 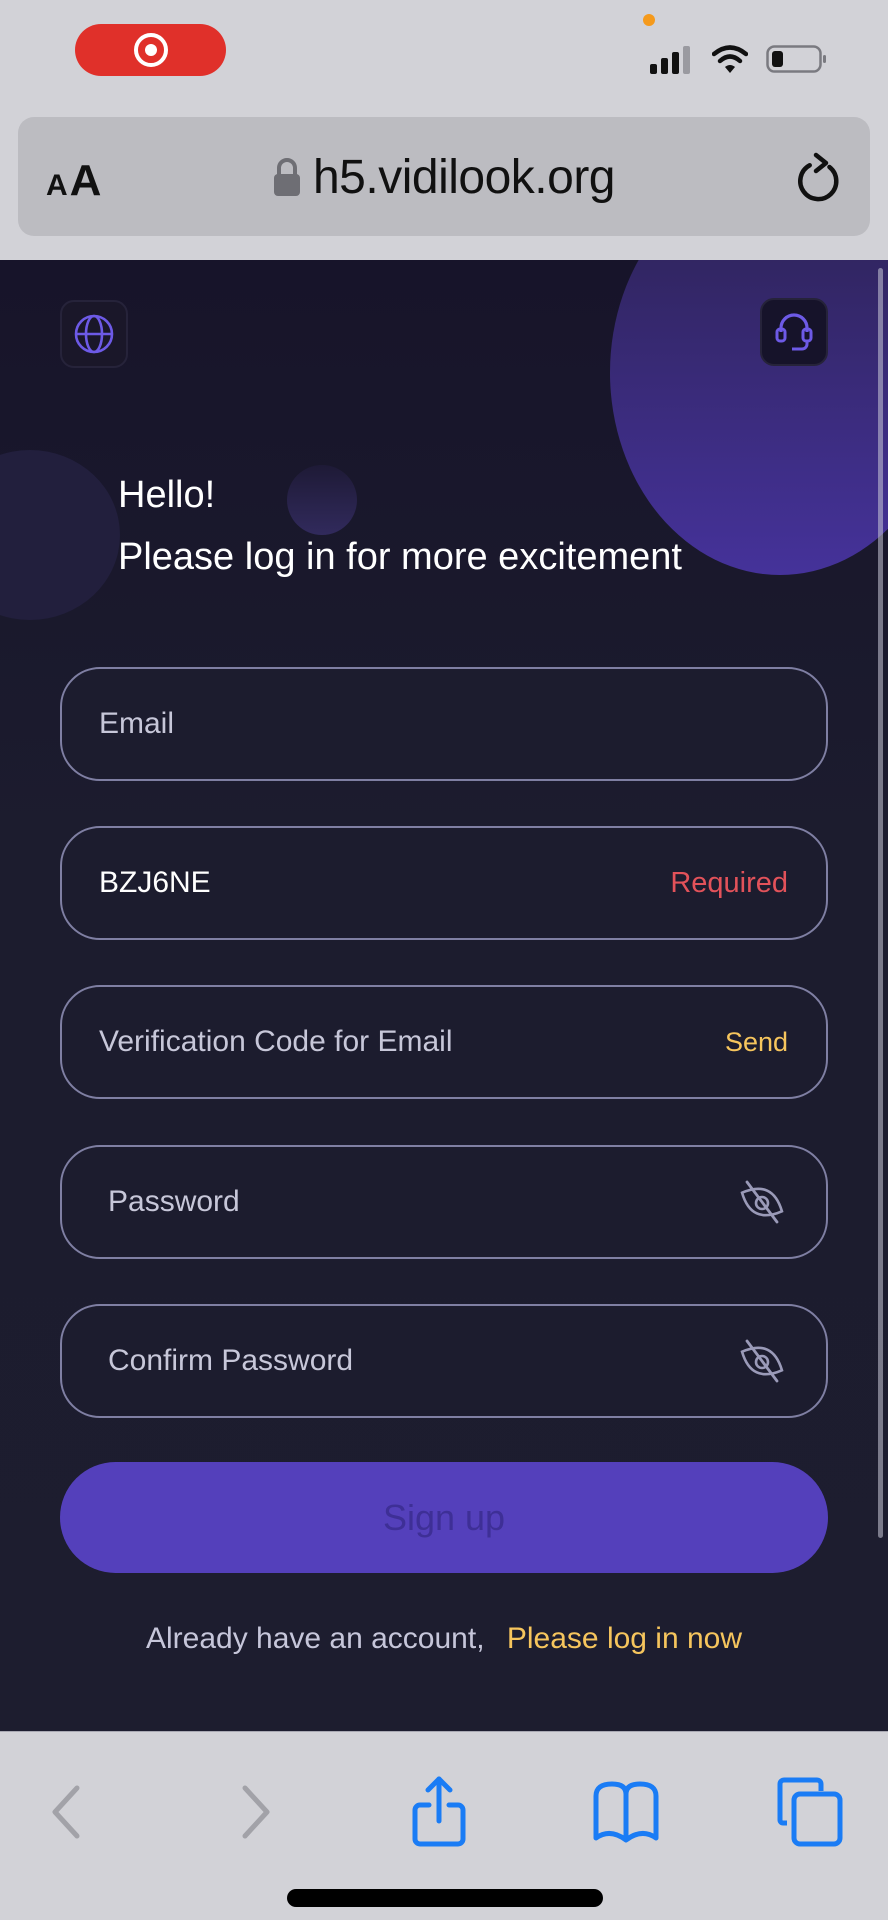 I want to click on browser-toolbar, so click(x=444, y=1825).